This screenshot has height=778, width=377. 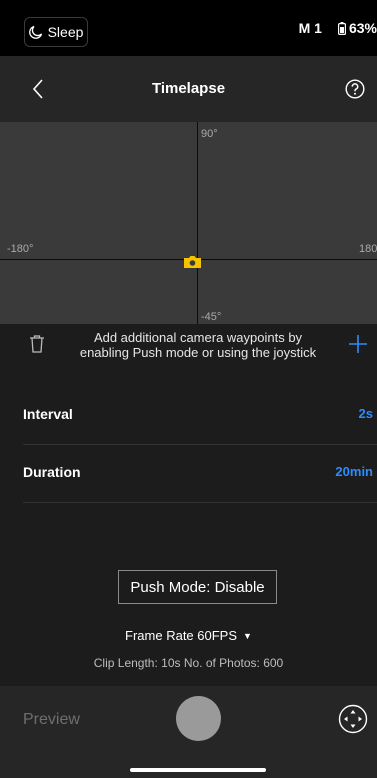 What do you see at coordinates (209, 134) in the screenshot?
I see `tilt-max-label: 90°` at bounding box center [209, 134].